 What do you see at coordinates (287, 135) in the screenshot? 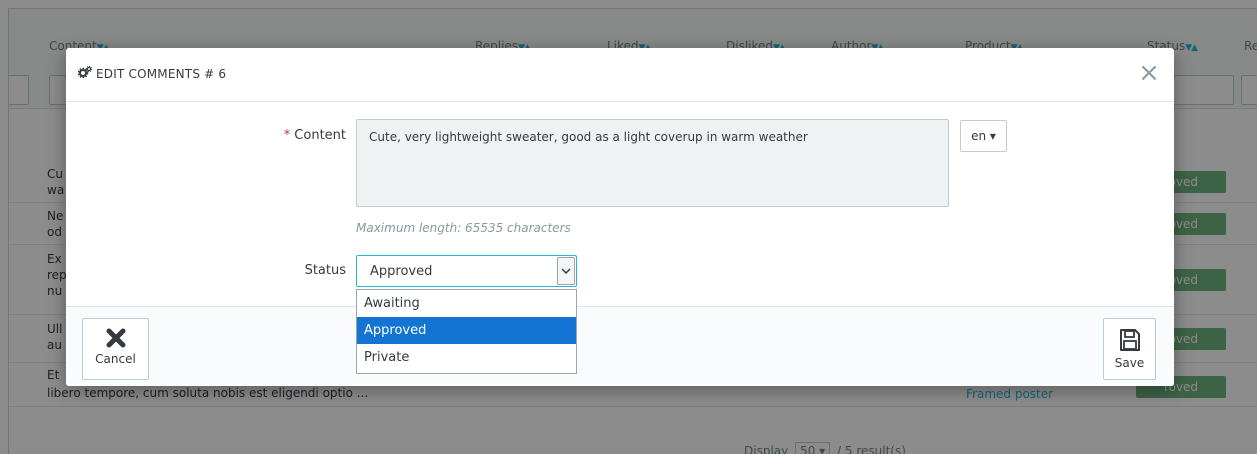
I see `required-mark: *` at bounding box center [287, 135].